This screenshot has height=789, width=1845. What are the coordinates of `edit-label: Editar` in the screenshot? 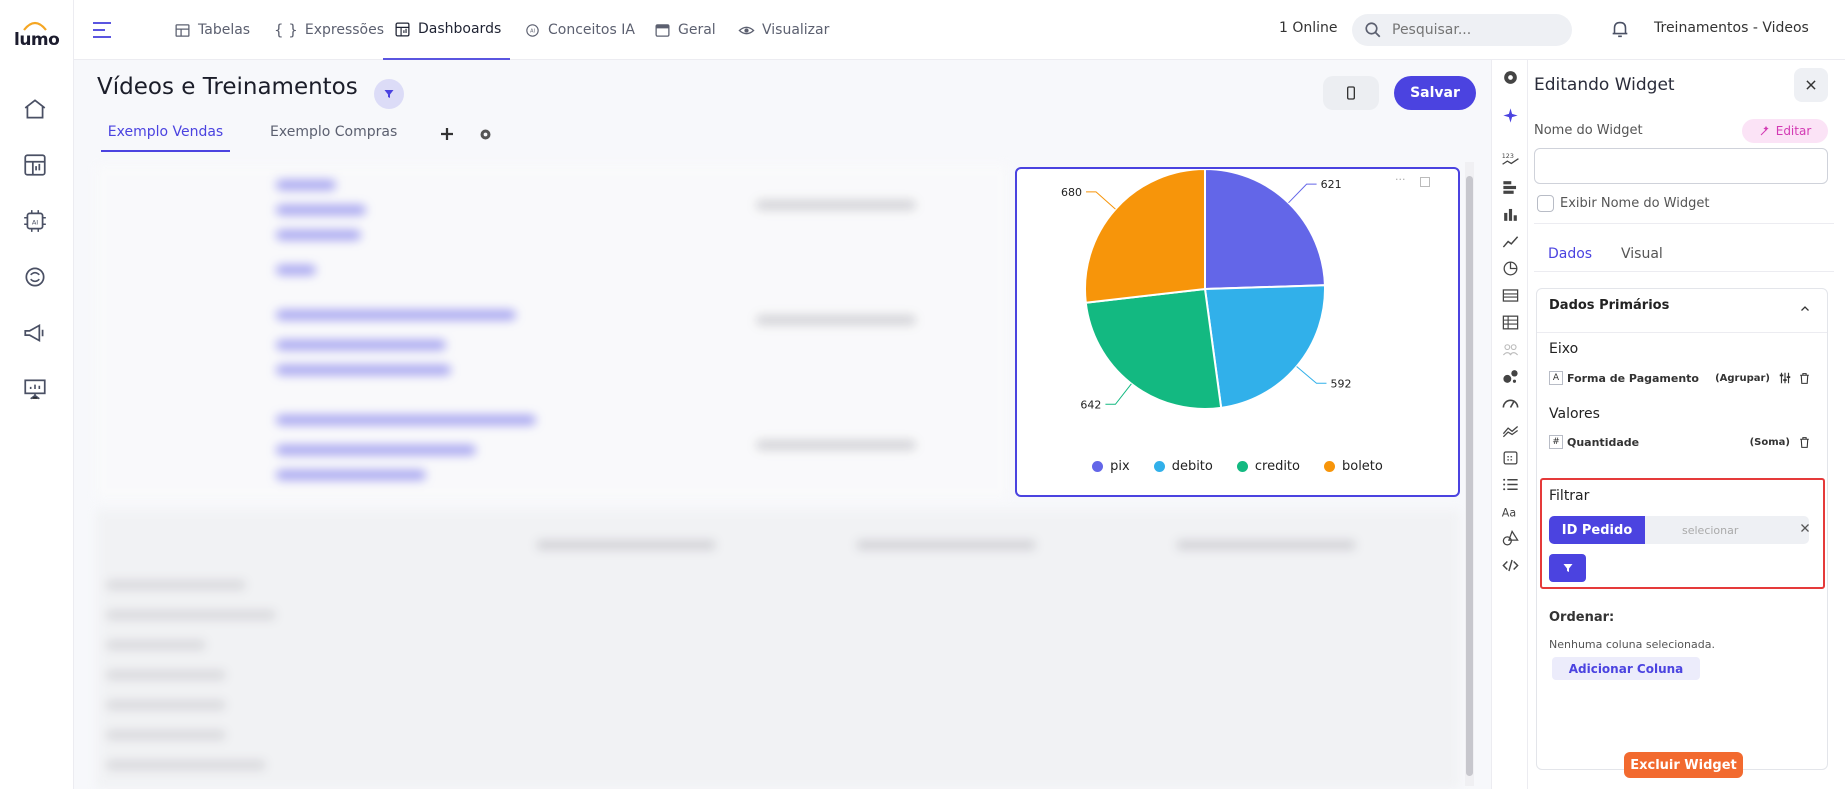 It's located at (1793, 131).